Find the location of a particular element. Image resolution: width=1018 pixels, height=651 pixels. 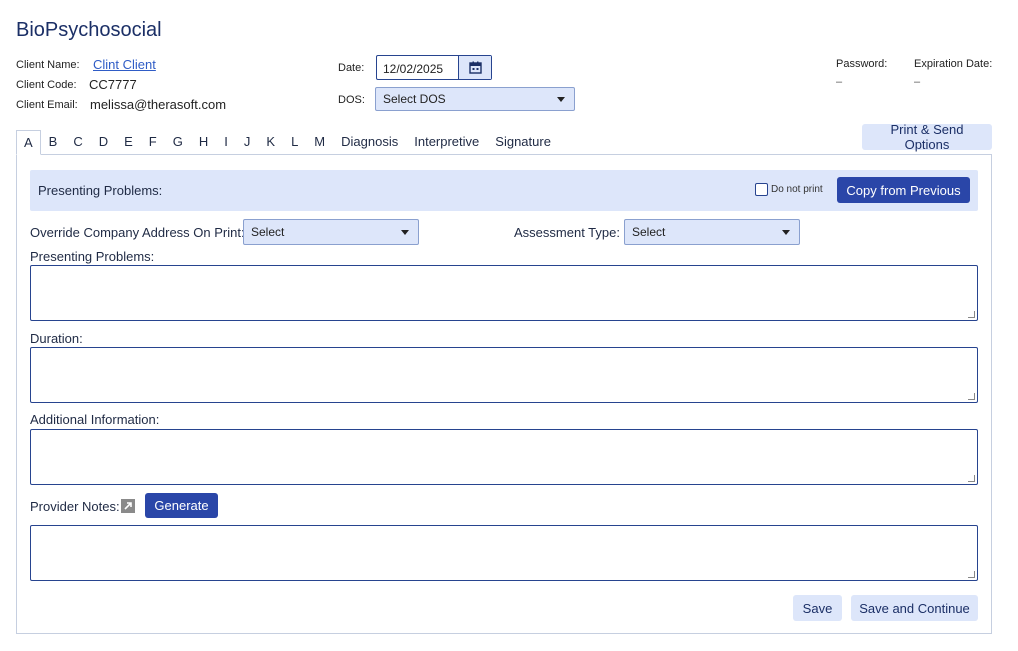

assessment-type-label: Assessment Type: is located at coordinates (567, 232).